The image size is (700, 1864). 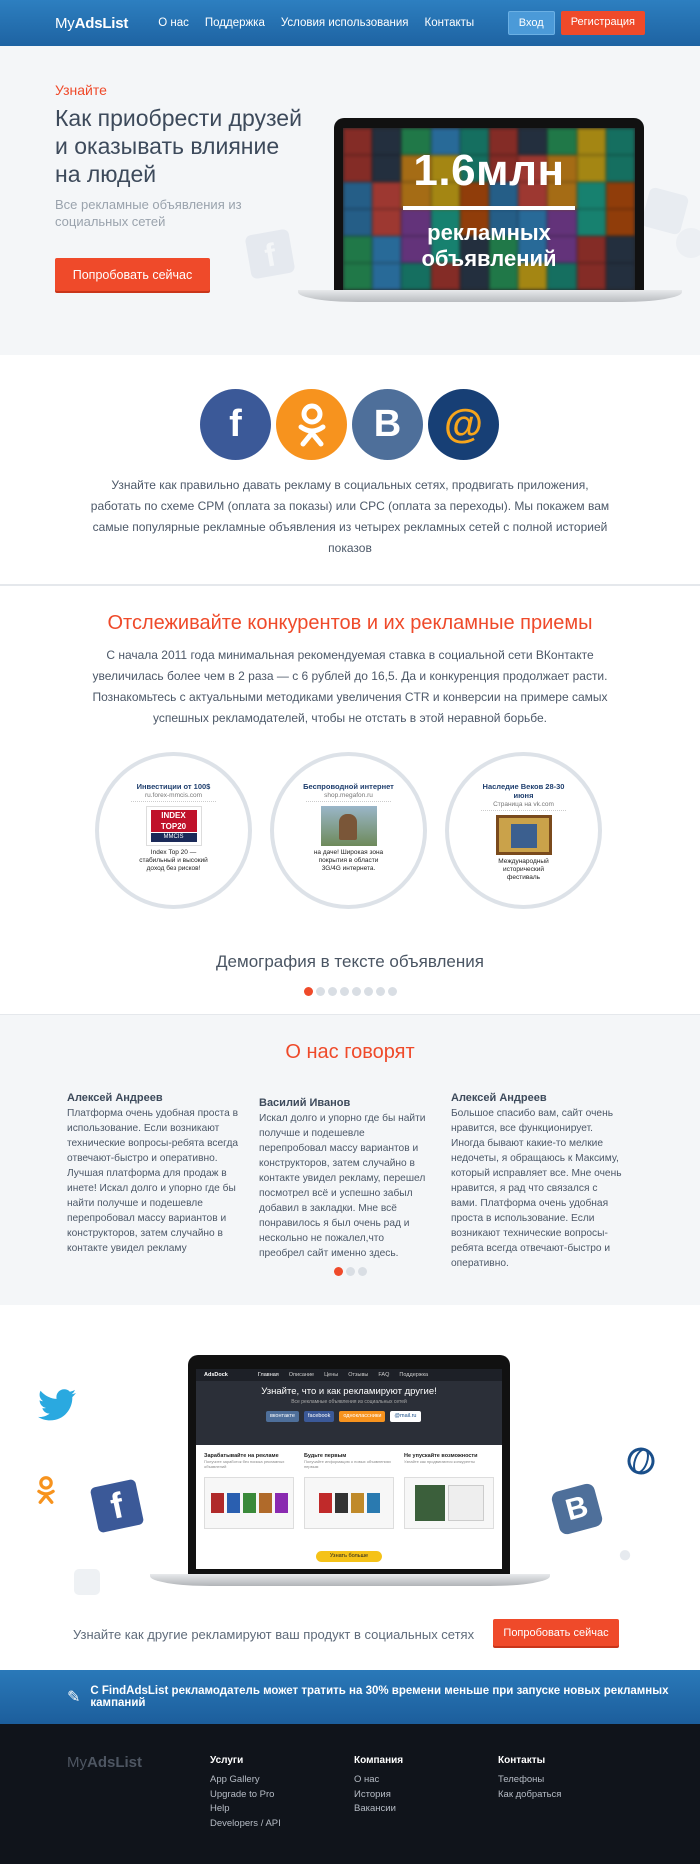 What do you see at coordinates (529, 1795) in the screenshot?
I see `footer-link: Как добраться` at bounding box center [529, 1795].